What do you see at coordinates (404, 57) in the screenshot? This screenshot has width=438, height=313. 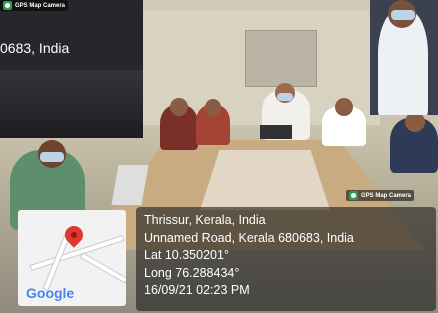 I see `inset-photo-right` at bounding box center [404, 57].